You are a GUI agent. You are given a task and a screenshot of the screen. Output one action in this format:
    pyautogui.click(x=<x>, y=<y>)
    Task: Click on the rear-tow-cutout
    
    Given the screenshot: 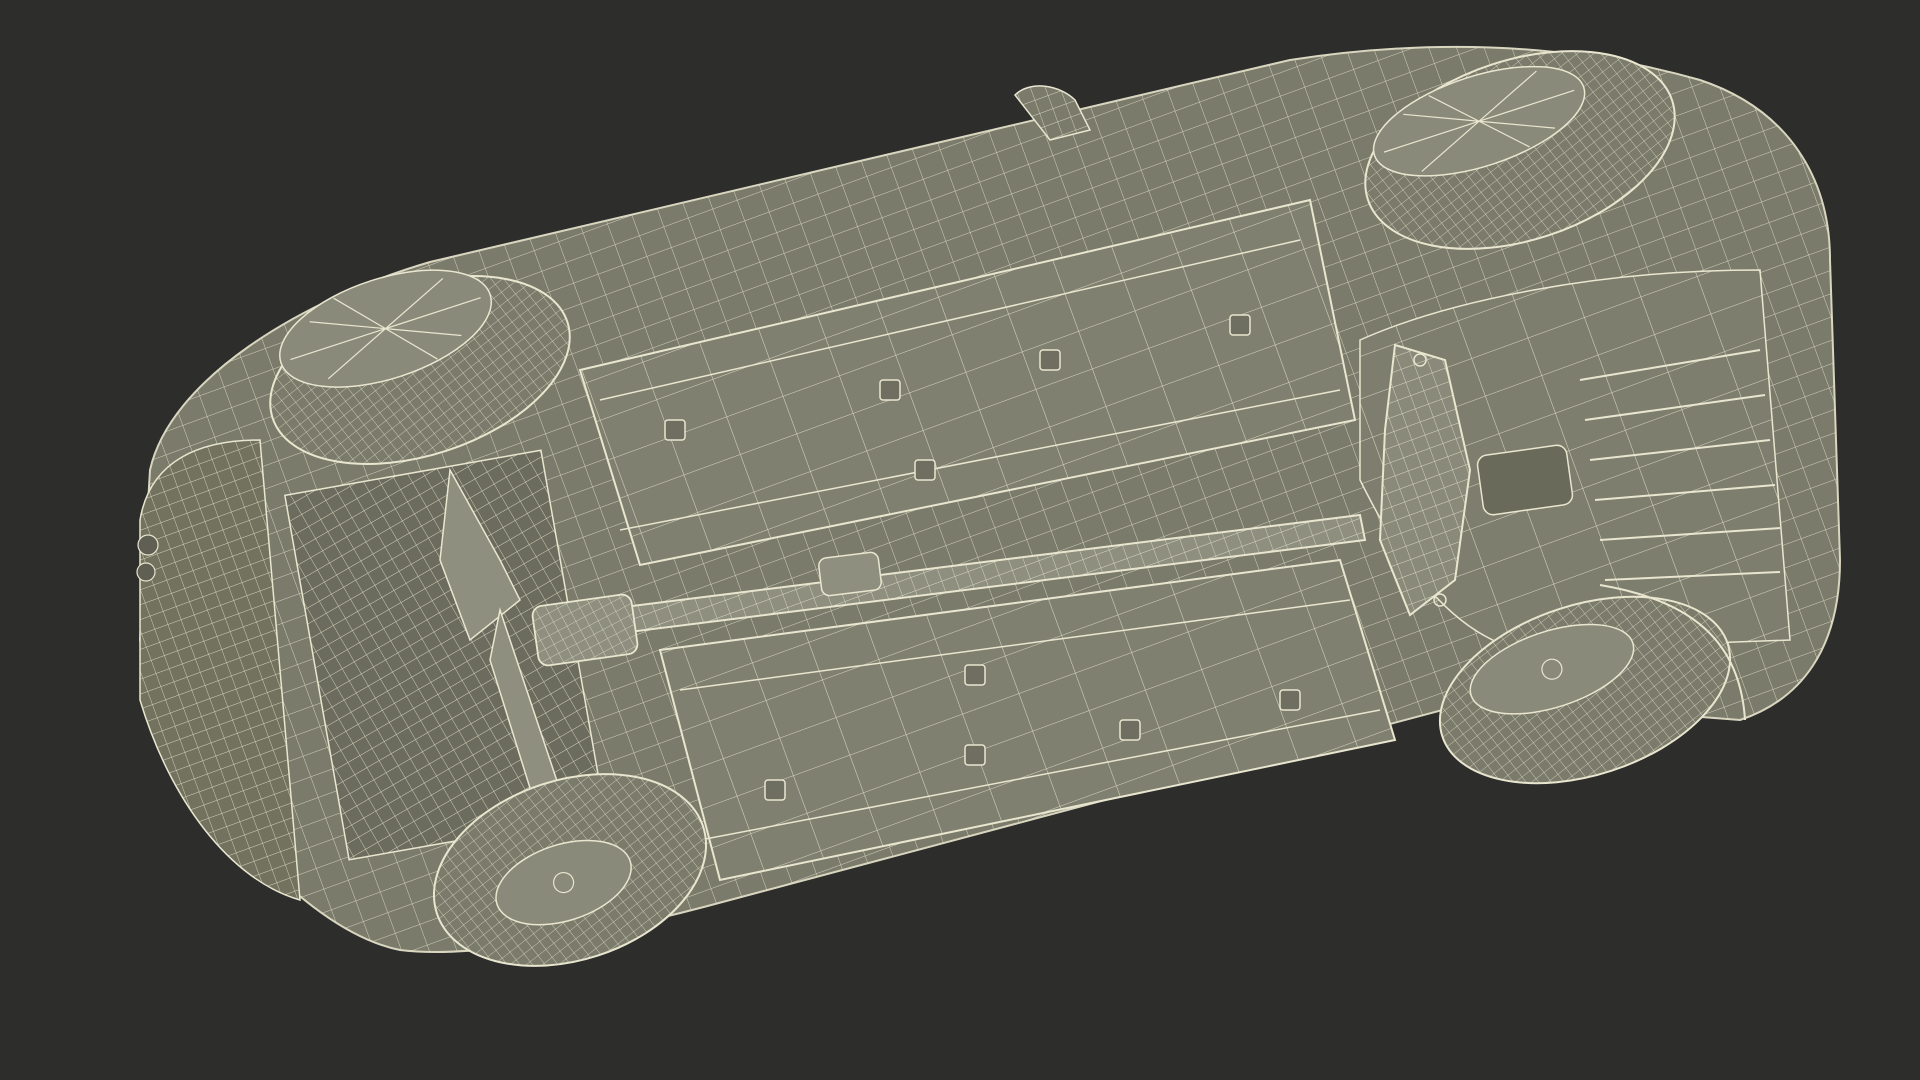 What is the action you would take?
    pyautogui.click(x=1525, y=480)
    